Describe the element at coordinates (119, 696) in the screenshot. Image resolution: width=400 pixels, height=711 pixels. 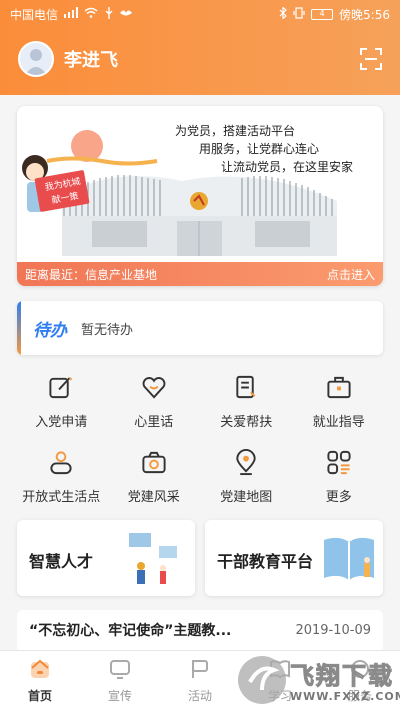
I see `tab-label: 宣传` at that location.